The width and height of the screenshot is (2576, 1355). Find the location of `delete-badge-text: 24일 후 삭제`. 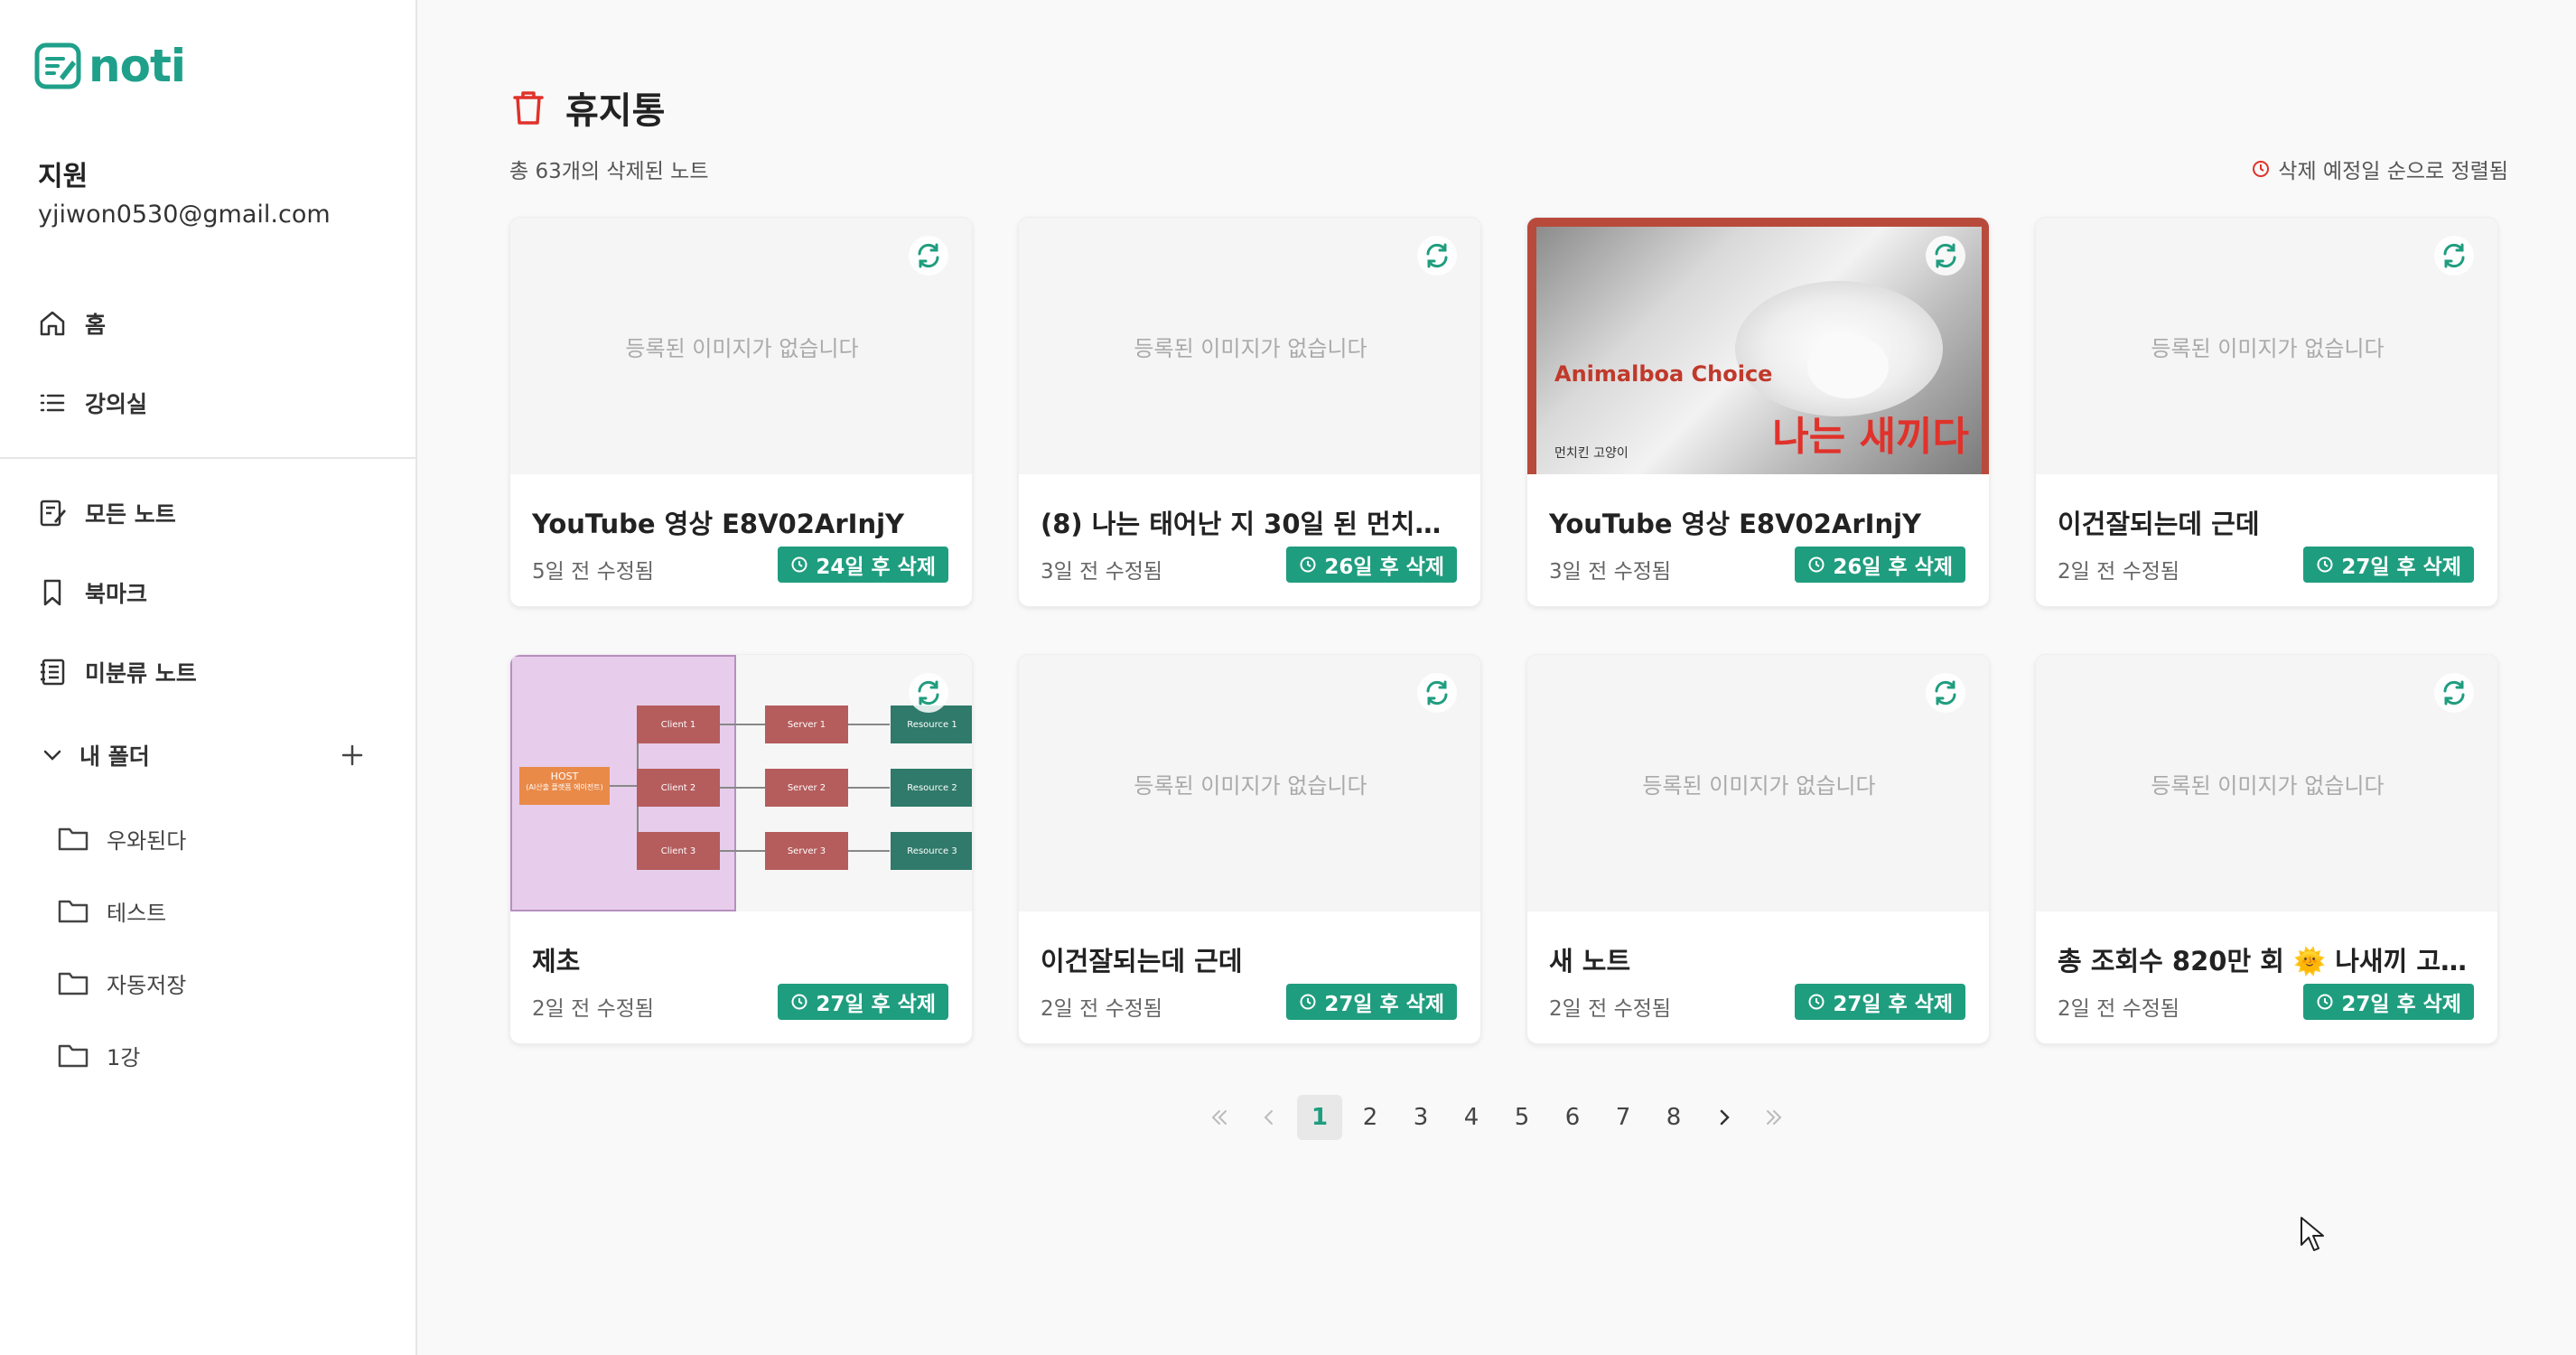

delete-badge-text: 24일 후 삭제 is located at coordinates (876, 567).